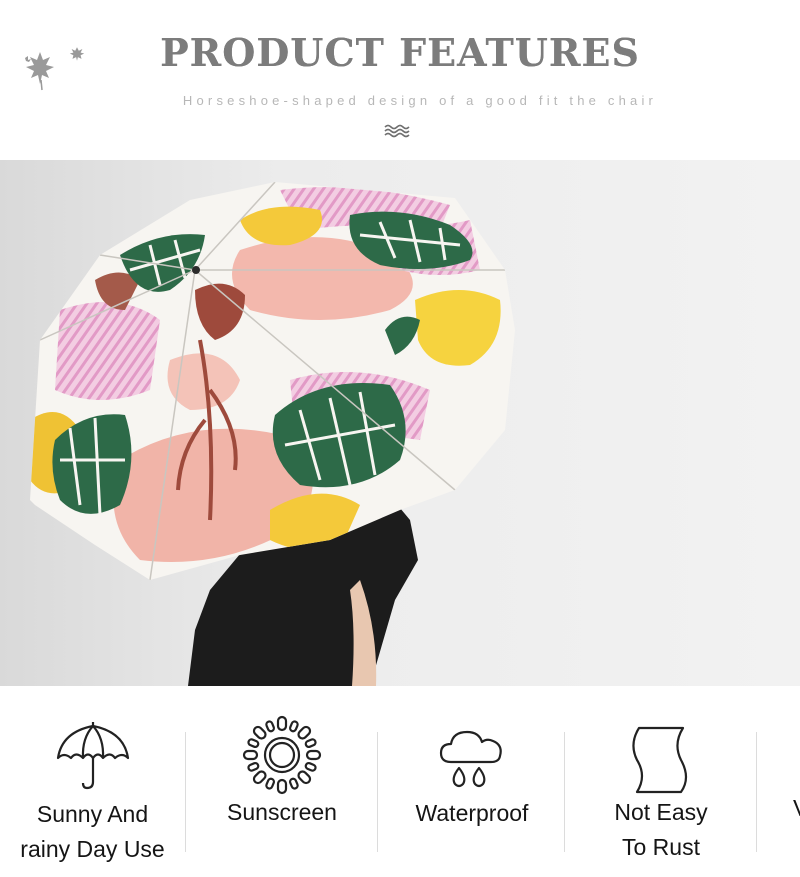 Image resolution: width=800 pixels, height=877 pixels. What do you see at coordinates (397, 131) in the screenshot?
I see `wave-lines-icon` at bounding box center [397, 131].